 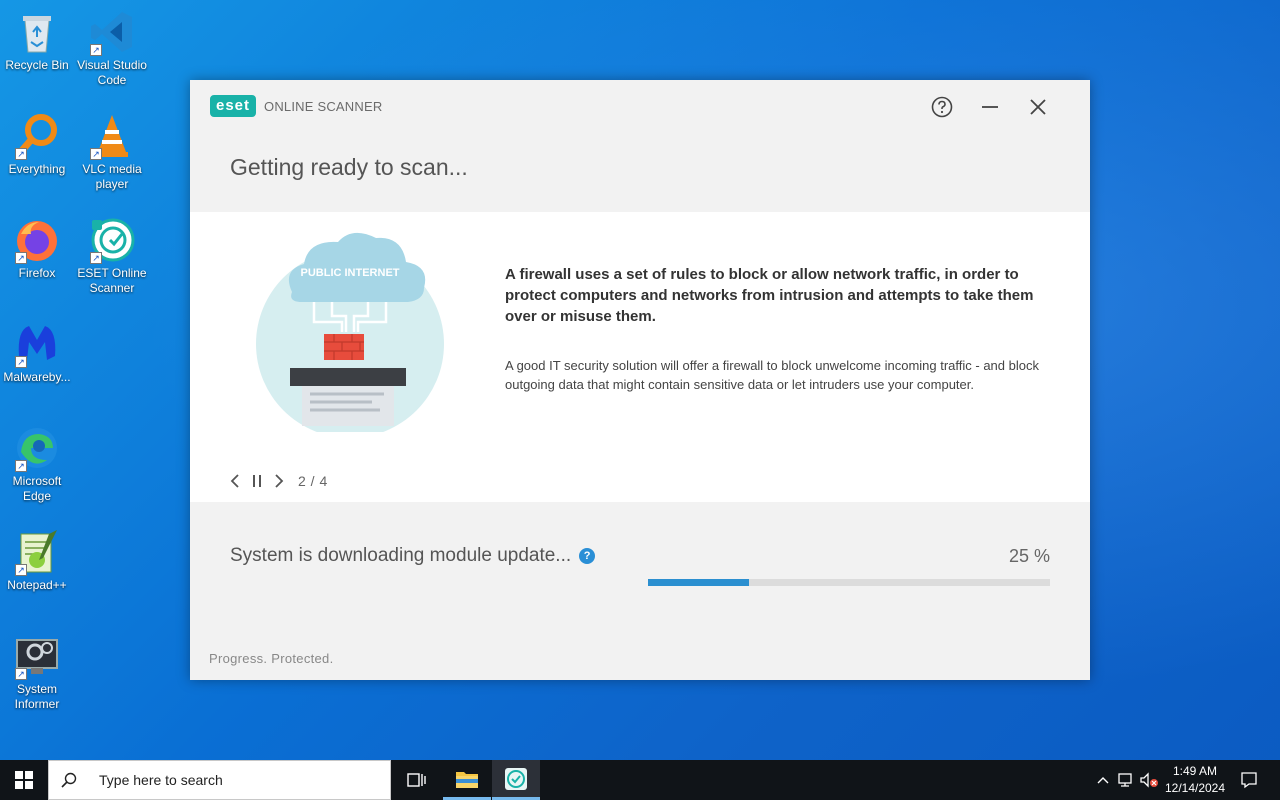 What do you see at coordinates (112, 72) in the screenshot?
I see `desktop-icon-label: Visual Studio Code` at bounding box center [112, 72].